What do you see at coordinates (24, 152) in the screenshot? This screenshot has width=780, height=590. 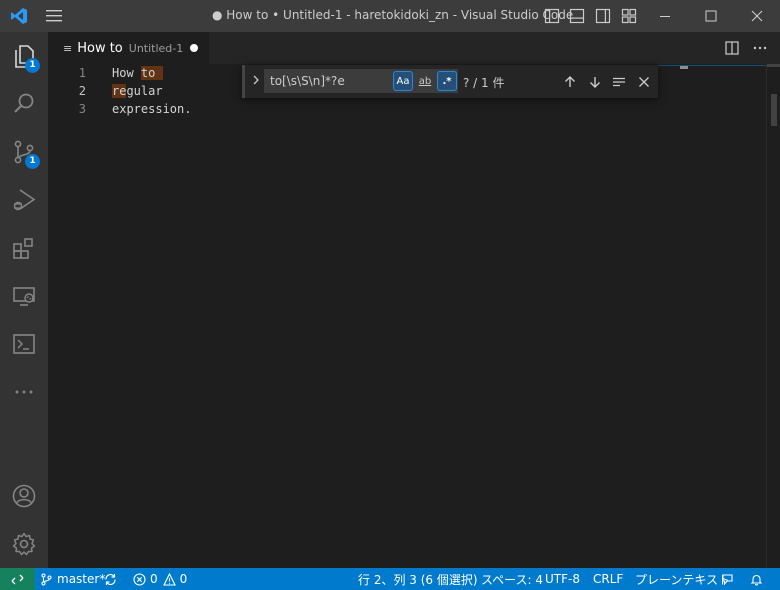 I see `activity-source-control: 1` at bounding box center [24, 152].